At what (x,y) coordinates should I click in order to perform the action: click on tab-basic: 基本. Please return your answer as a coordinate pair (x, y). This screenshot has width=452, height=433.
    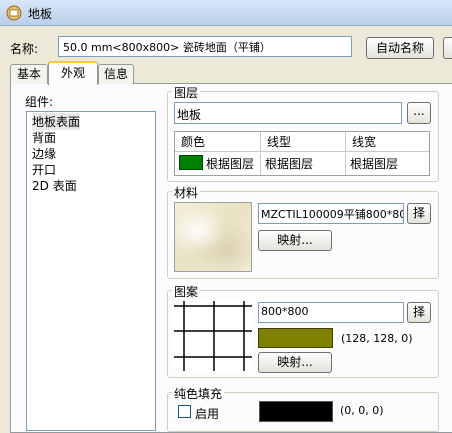
    Looking at the image, I should click on (29, 74).